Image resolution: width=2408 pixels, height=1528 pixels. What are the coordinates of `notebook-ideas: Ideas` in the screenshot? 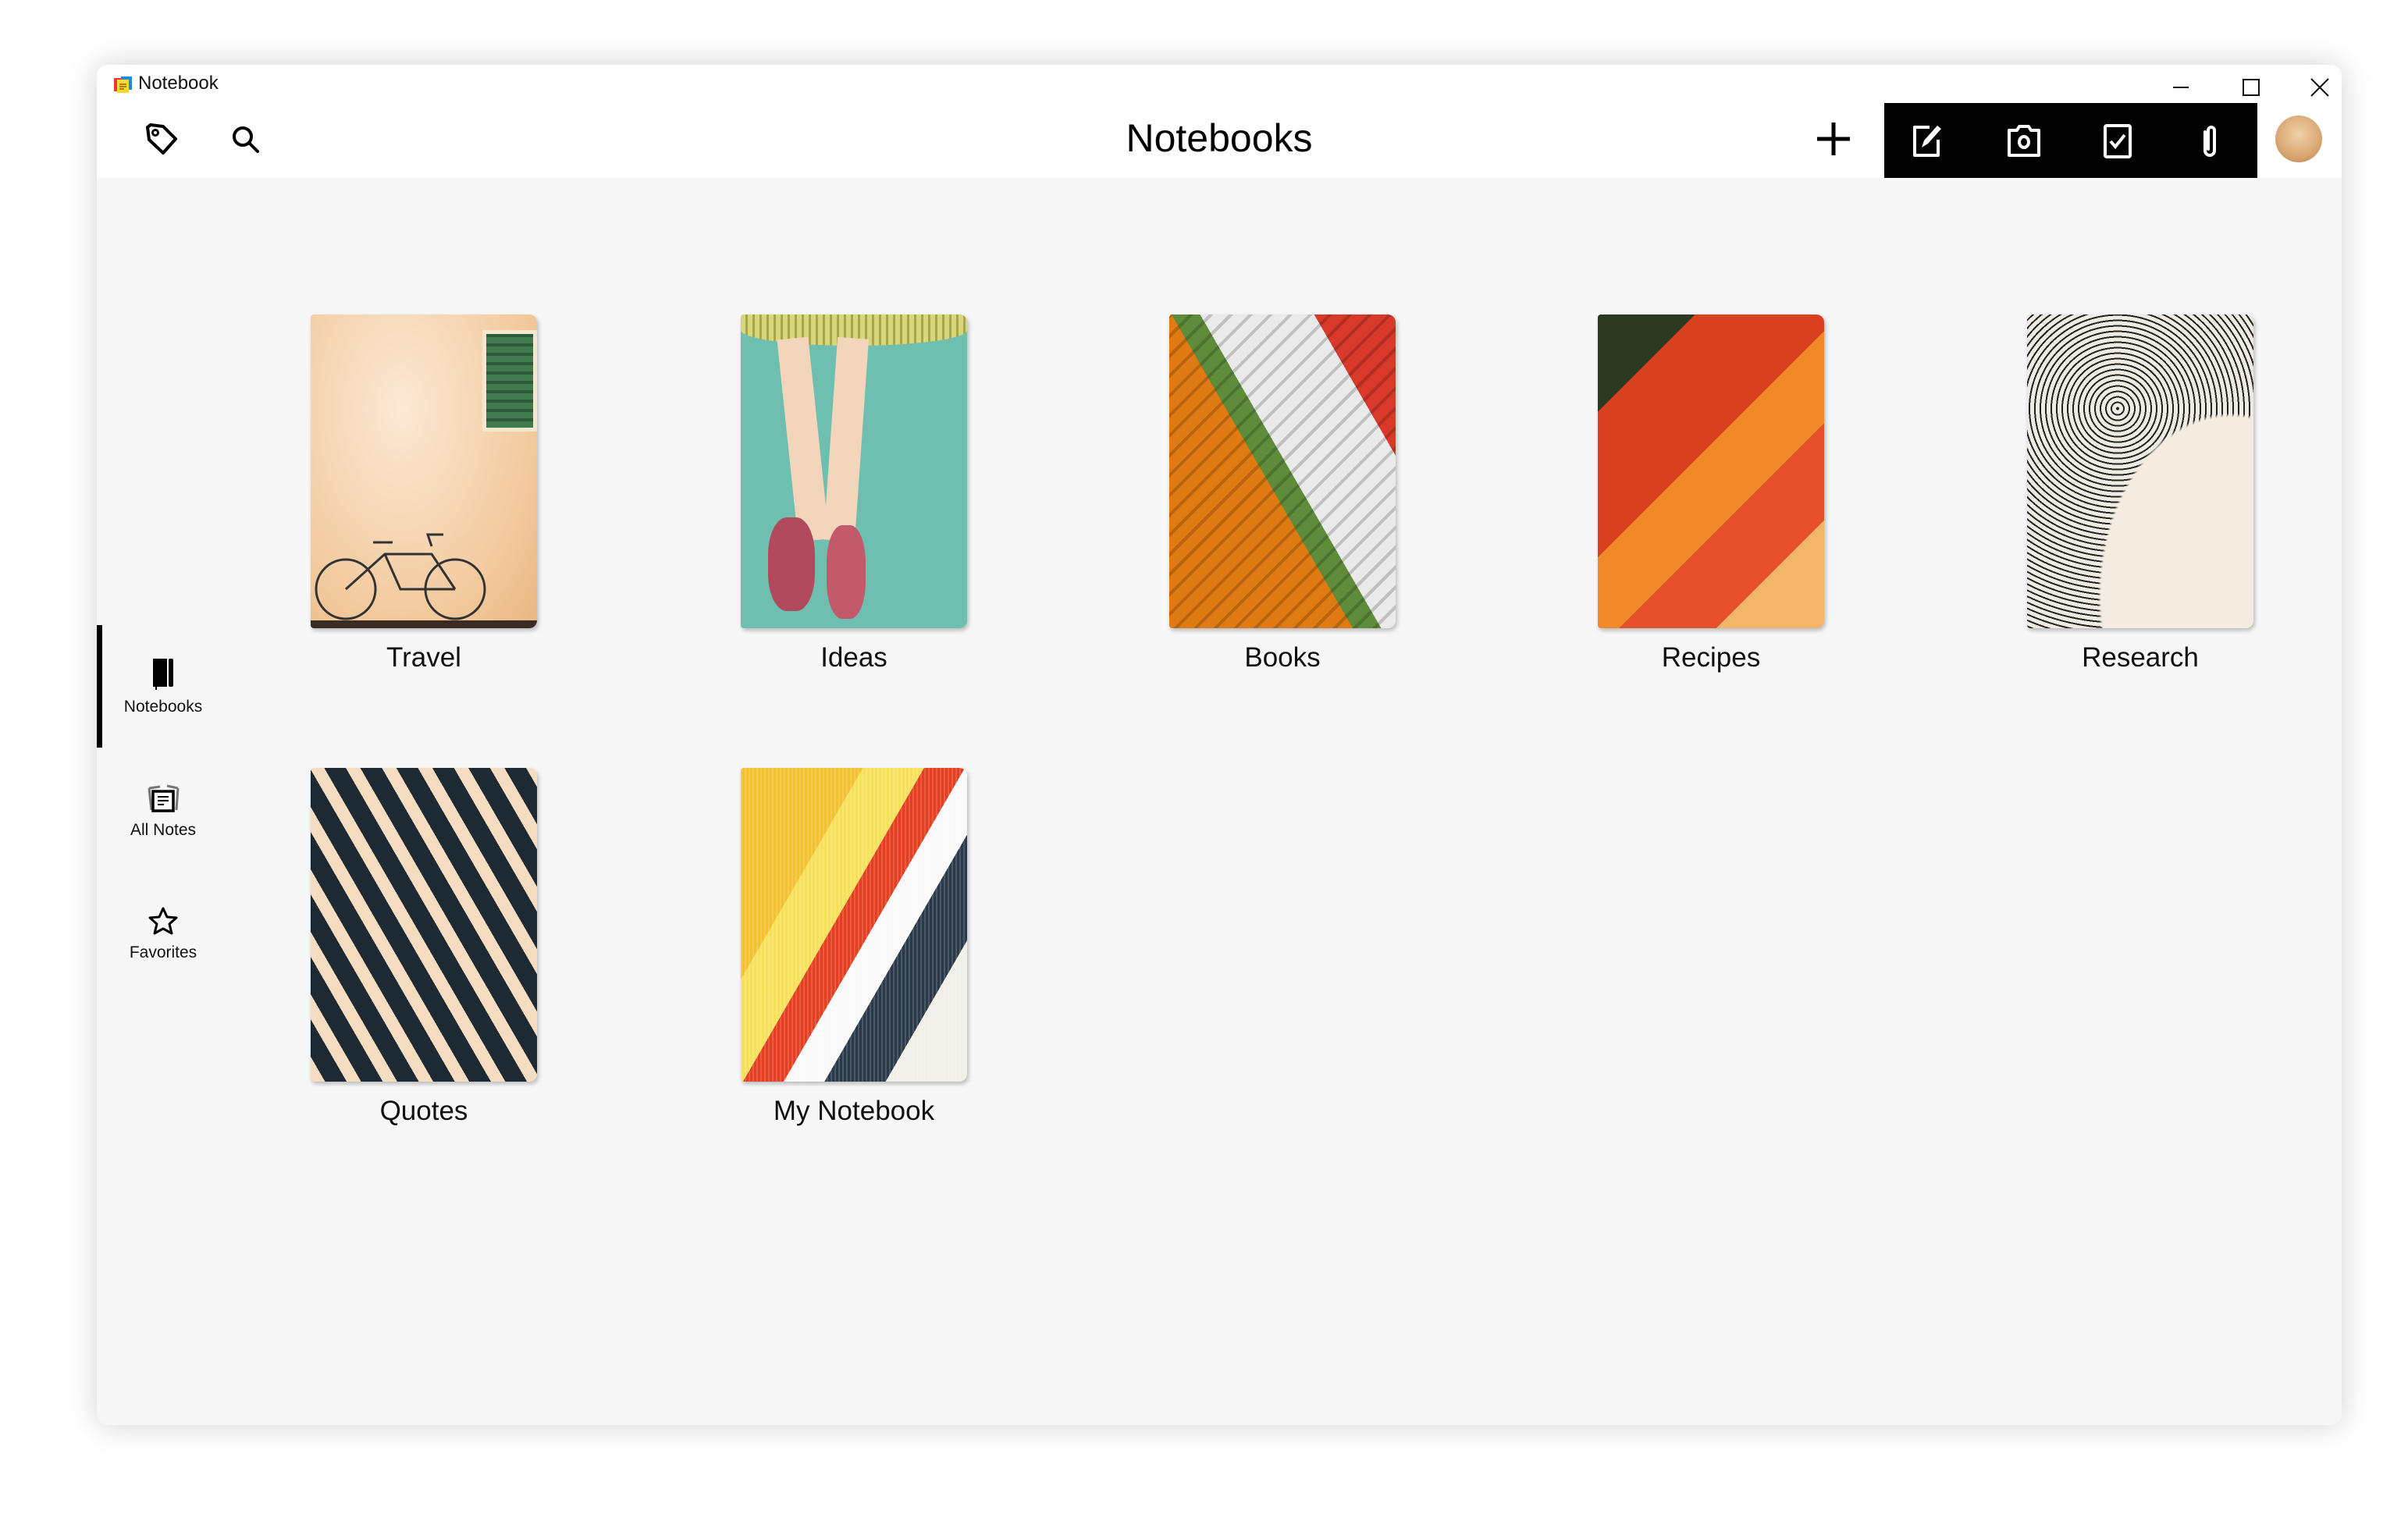 It's located at (854, 493).